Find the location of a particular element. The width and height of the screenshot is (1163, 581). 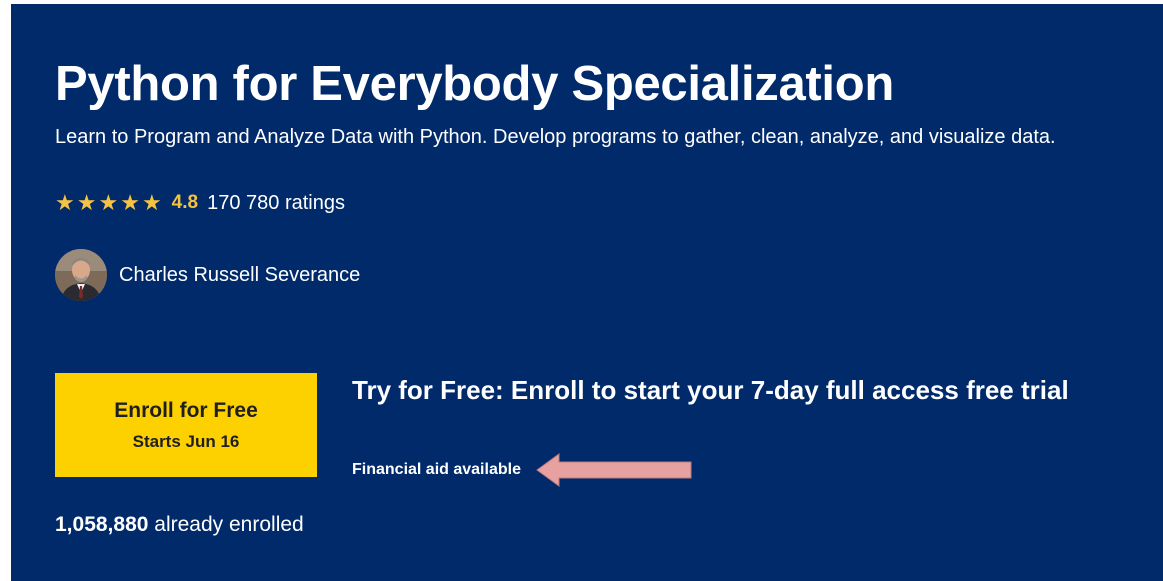

enroll-button-label: Enroll for Free is located at coordinates (186, 410).